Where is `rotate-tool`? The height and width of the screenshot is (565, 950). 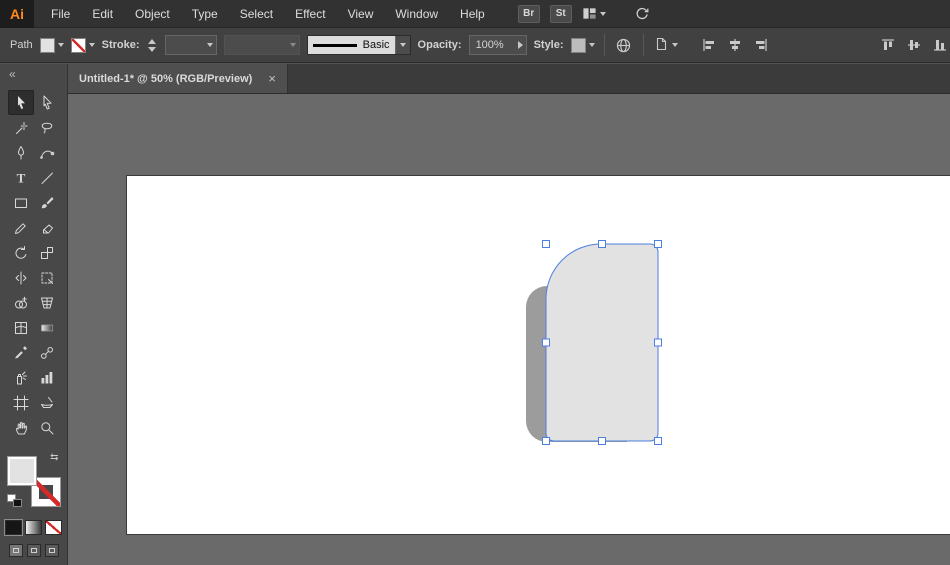
rotate-tool is located at coordinates (21, 252).